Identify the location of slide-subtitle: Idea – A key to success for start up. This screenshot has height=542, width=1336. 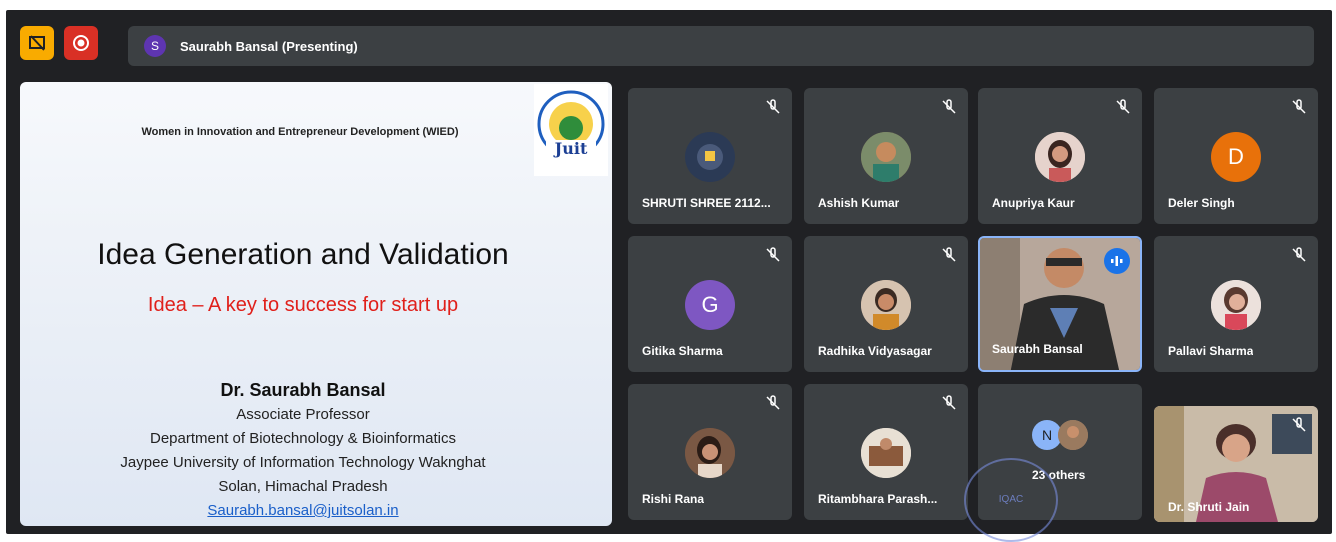
(303, 305).